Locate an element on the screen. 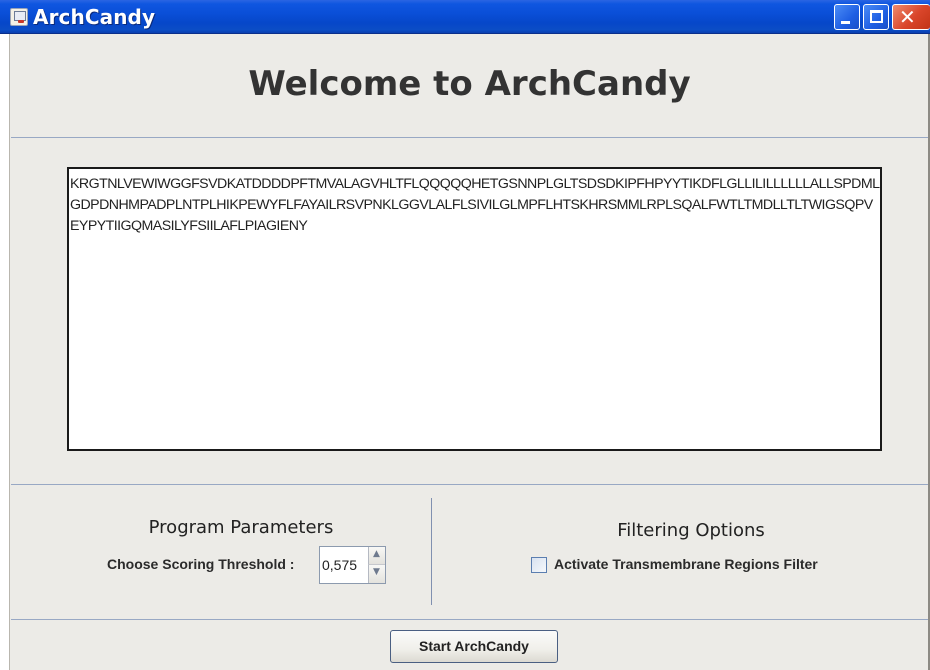  start-archcandy-button: Start ArchCandy is located at coordinates (474, 646).